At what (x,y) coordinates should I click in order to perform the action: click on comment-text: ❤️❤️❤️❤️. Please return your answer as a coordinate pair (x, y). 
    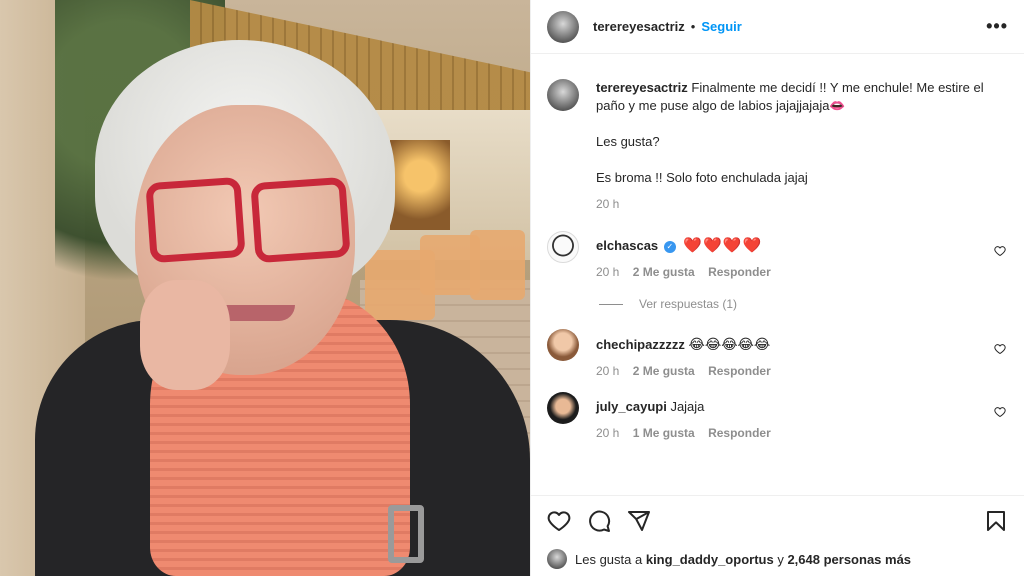
    Looking at the image, I should click on (723, 245).